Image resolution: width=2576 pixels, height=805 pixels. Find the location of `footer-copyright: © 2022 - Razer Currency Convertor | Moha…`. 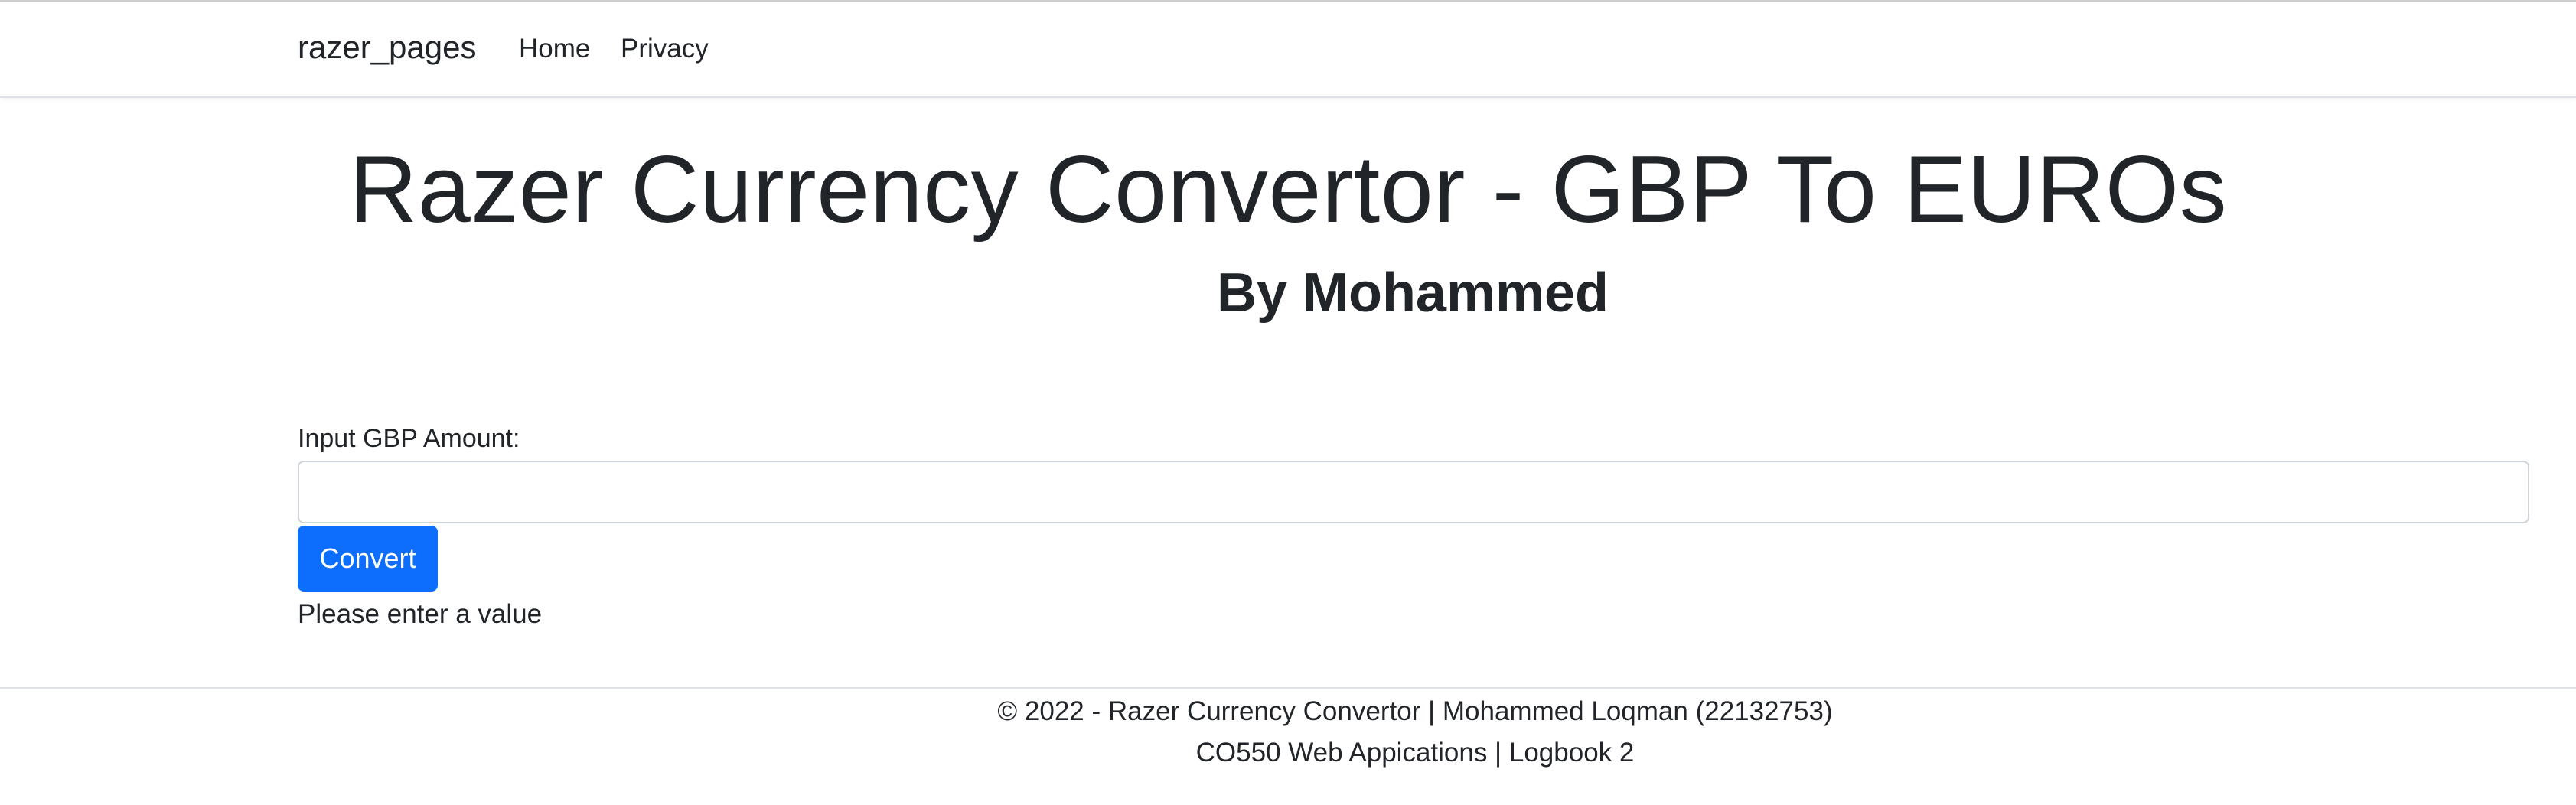

footer-copyright: © 2022 - Razer Currency Convertor | Moha… is located at coordinates (1415, 711).